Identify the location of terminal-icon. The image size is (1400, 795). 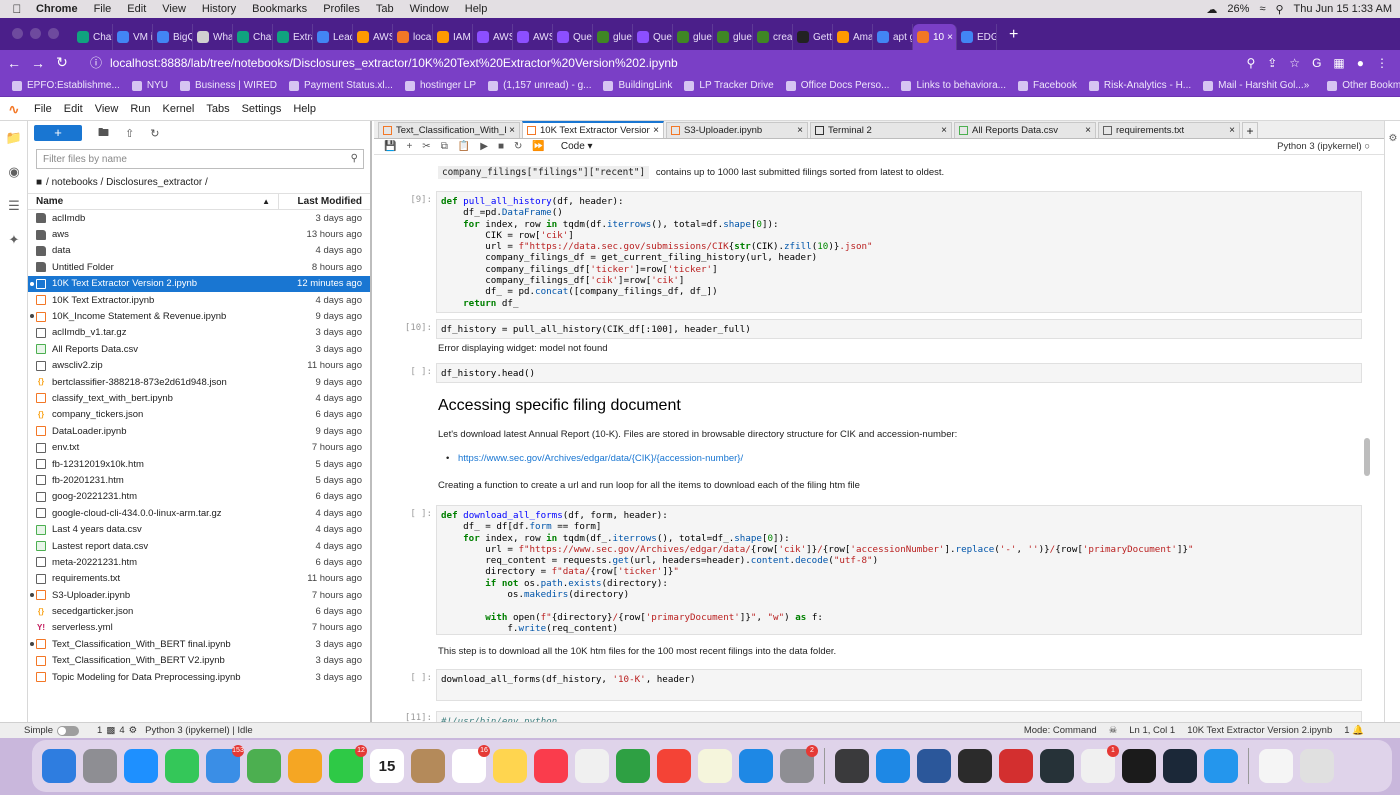
(975, 766).